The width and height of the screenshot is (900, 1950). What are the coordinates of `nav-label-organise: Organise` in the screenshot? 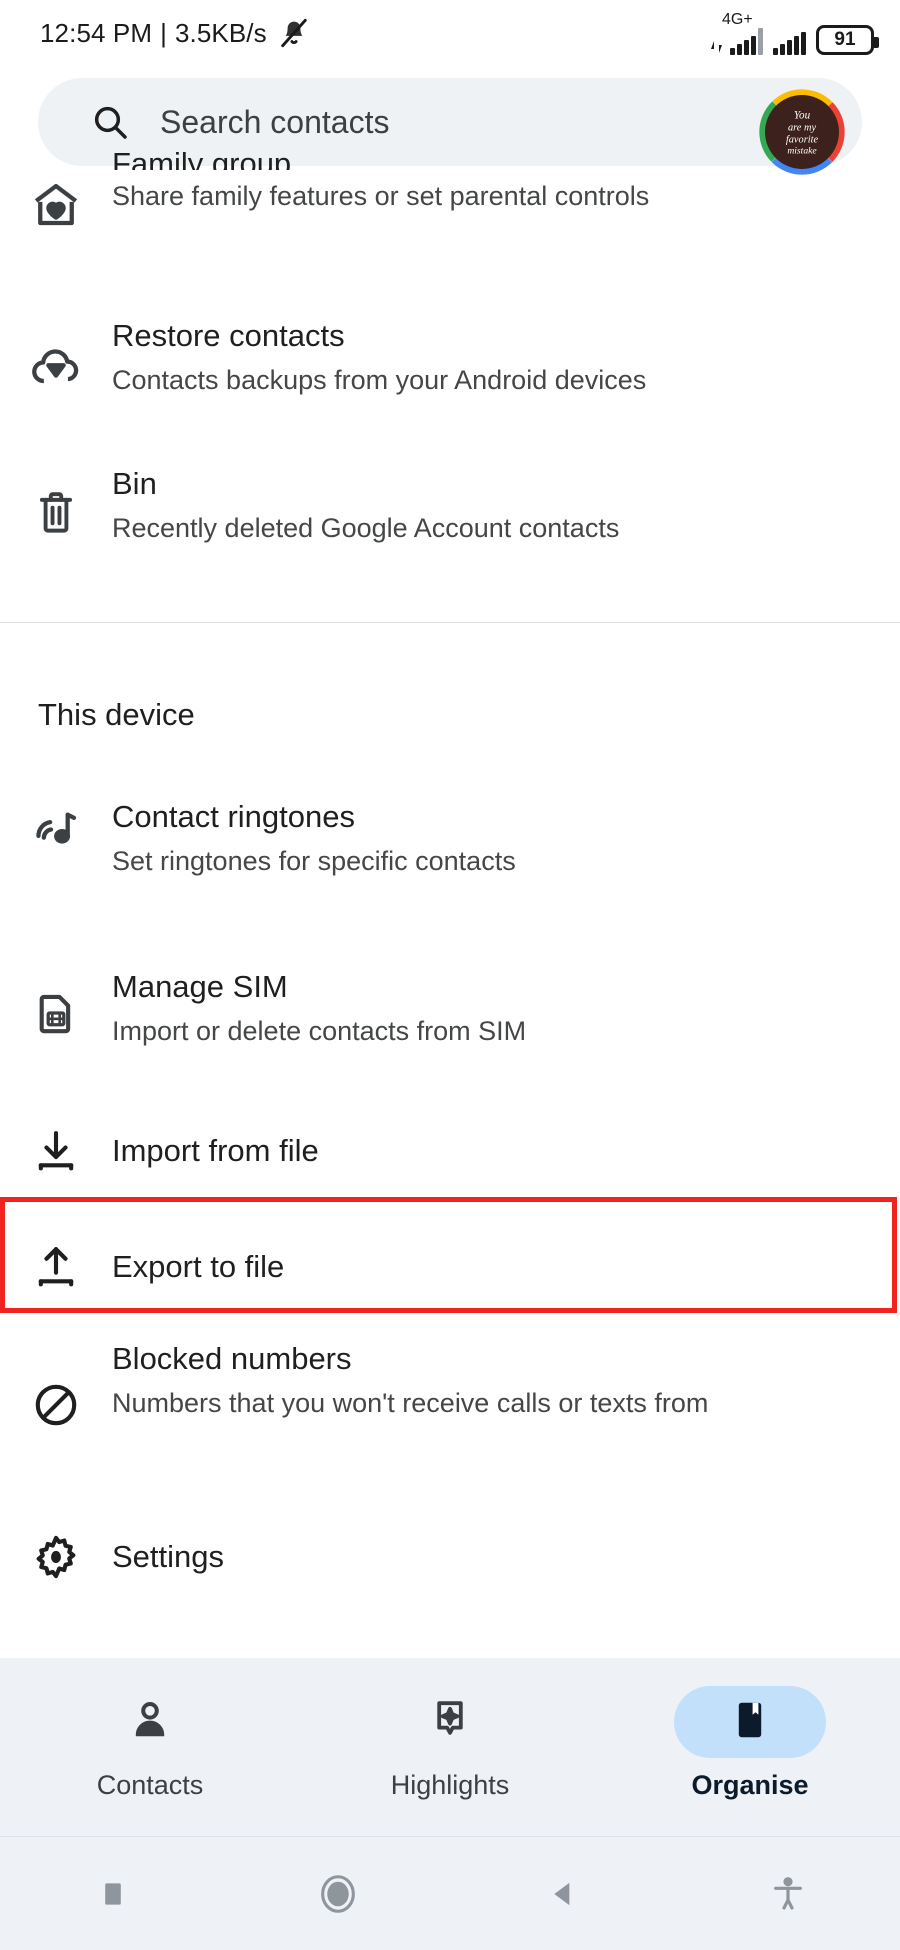 It's located at (750, 1785).